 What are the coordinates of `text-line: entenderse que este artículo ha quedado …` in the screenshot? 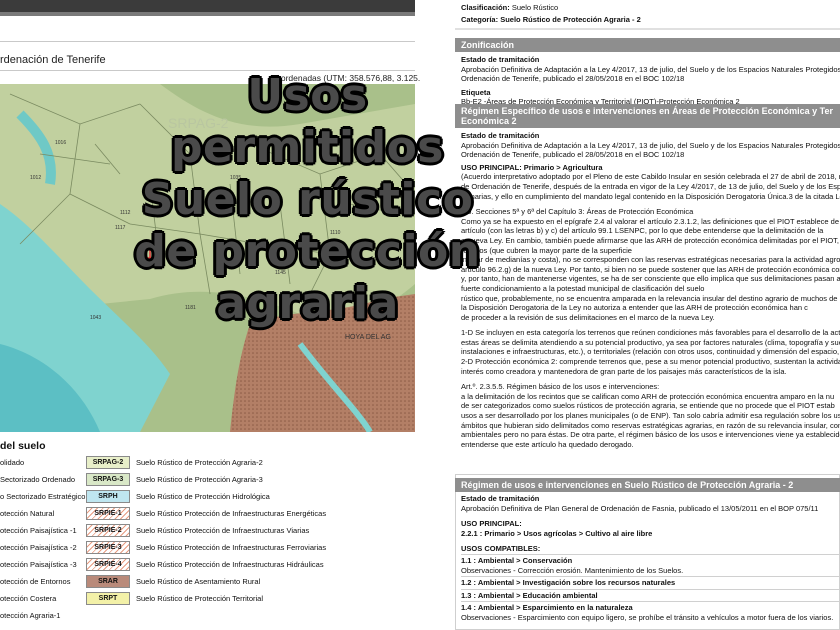 It's located at (547, 444).